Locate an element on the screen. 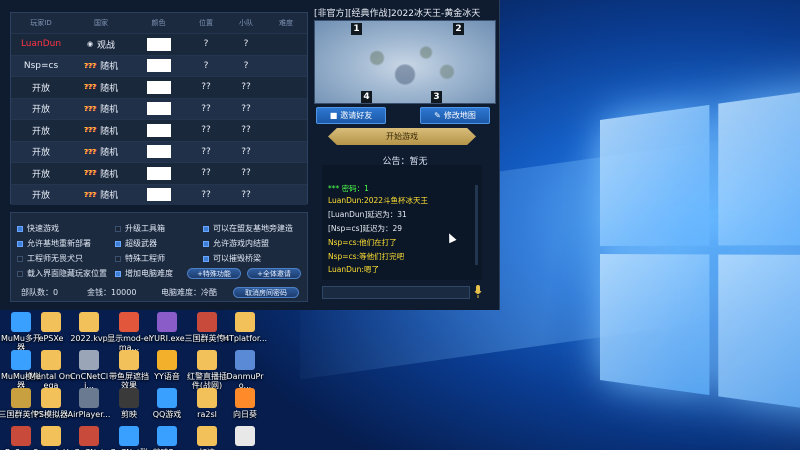  chat-message: Nsp=cs:他们在打了 is located at coordinates (362, 242).